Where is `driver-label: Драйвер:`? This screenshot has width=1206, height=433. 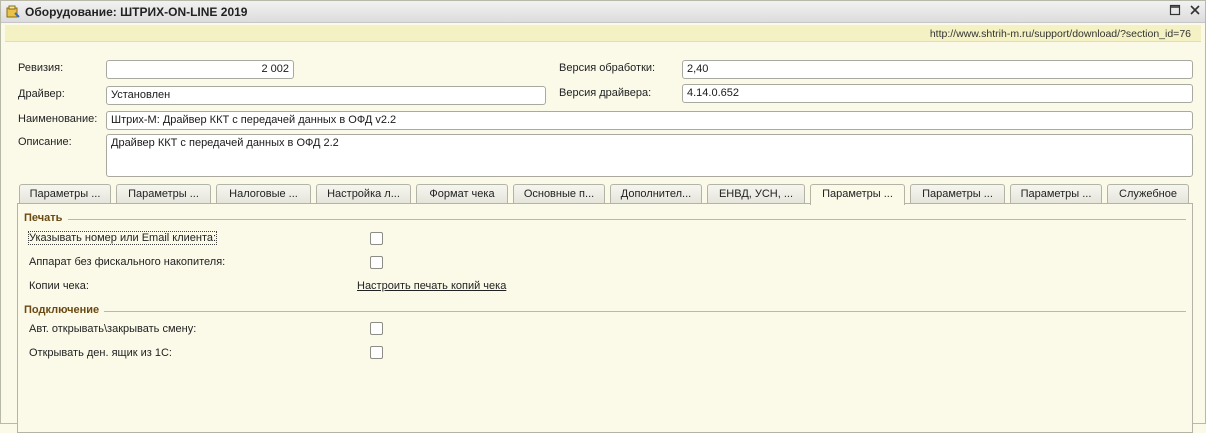 driver-label: Драйвер: is located at coordinates (41, 94).